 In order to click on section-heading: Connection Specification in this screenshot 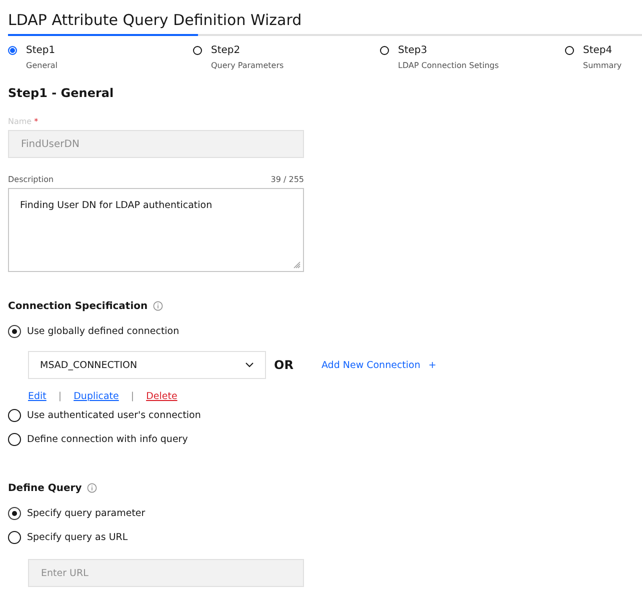, I will do `click(78, 306)`.